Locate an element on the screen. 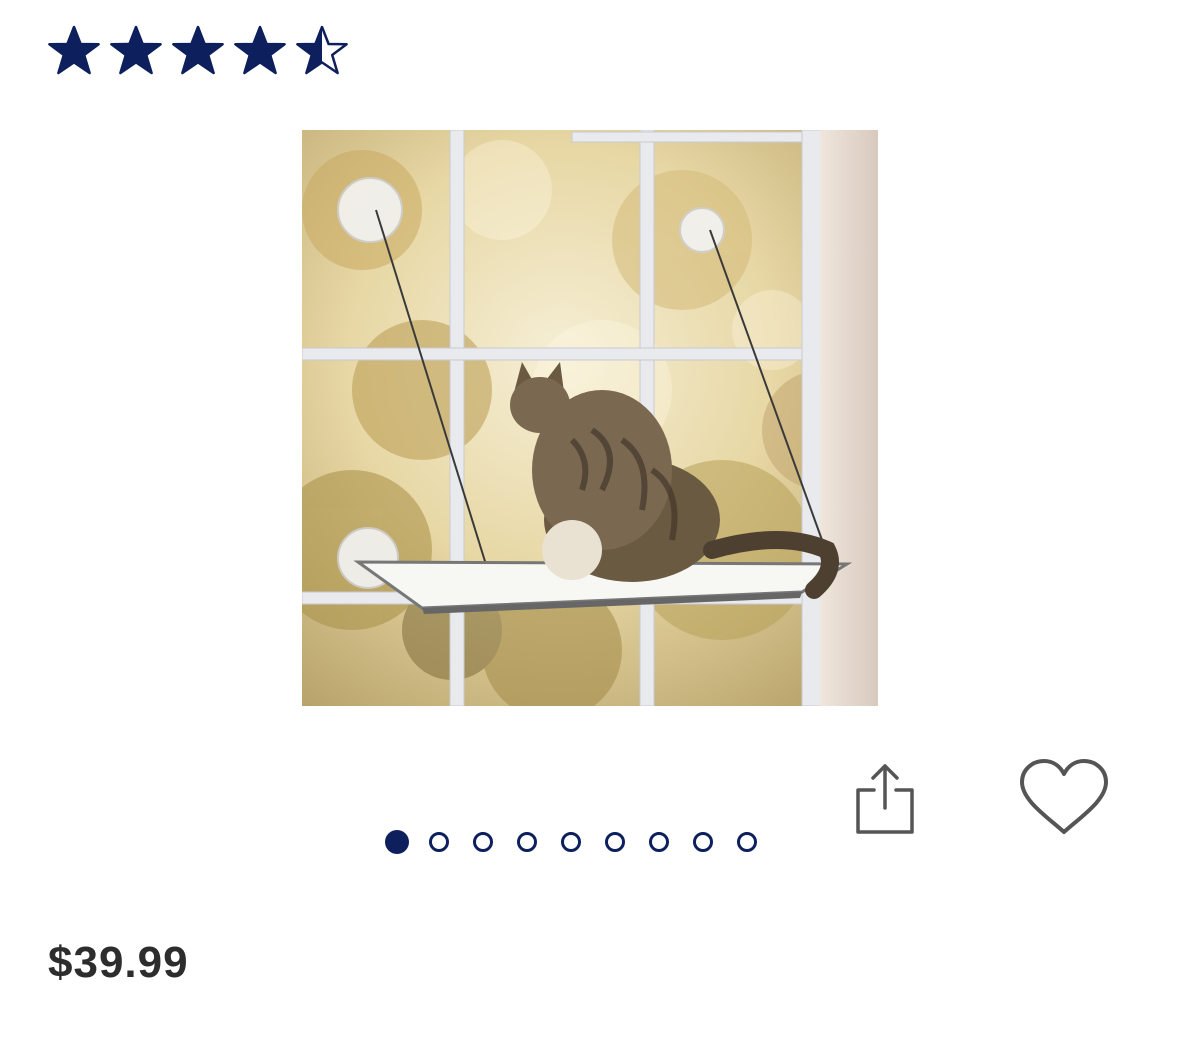  heart-icon is located at coordinates (1064, 796).